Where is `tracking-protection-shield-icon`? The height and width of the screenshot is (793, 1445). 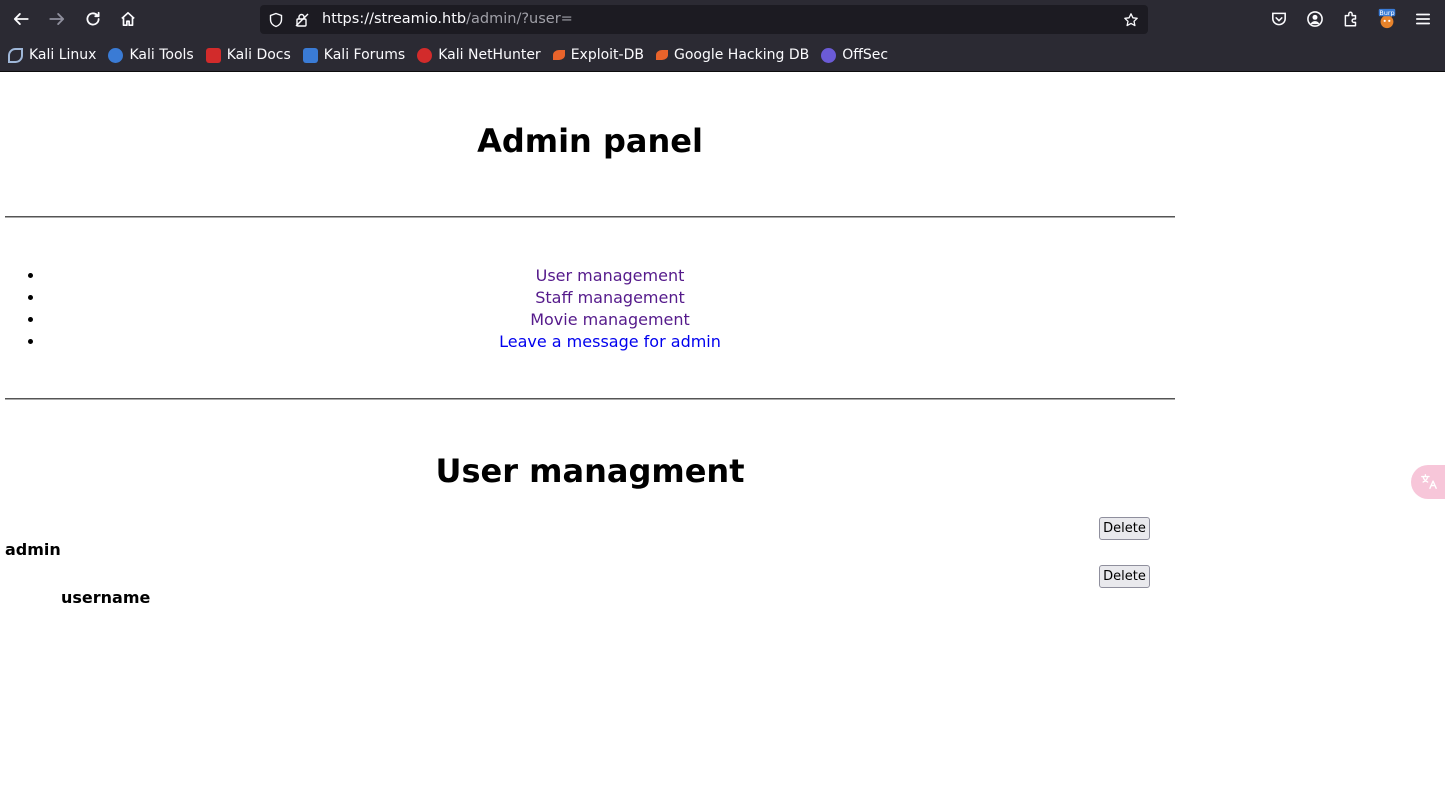 tracking-protection-shield-icon is located at coordinates (276, 20).